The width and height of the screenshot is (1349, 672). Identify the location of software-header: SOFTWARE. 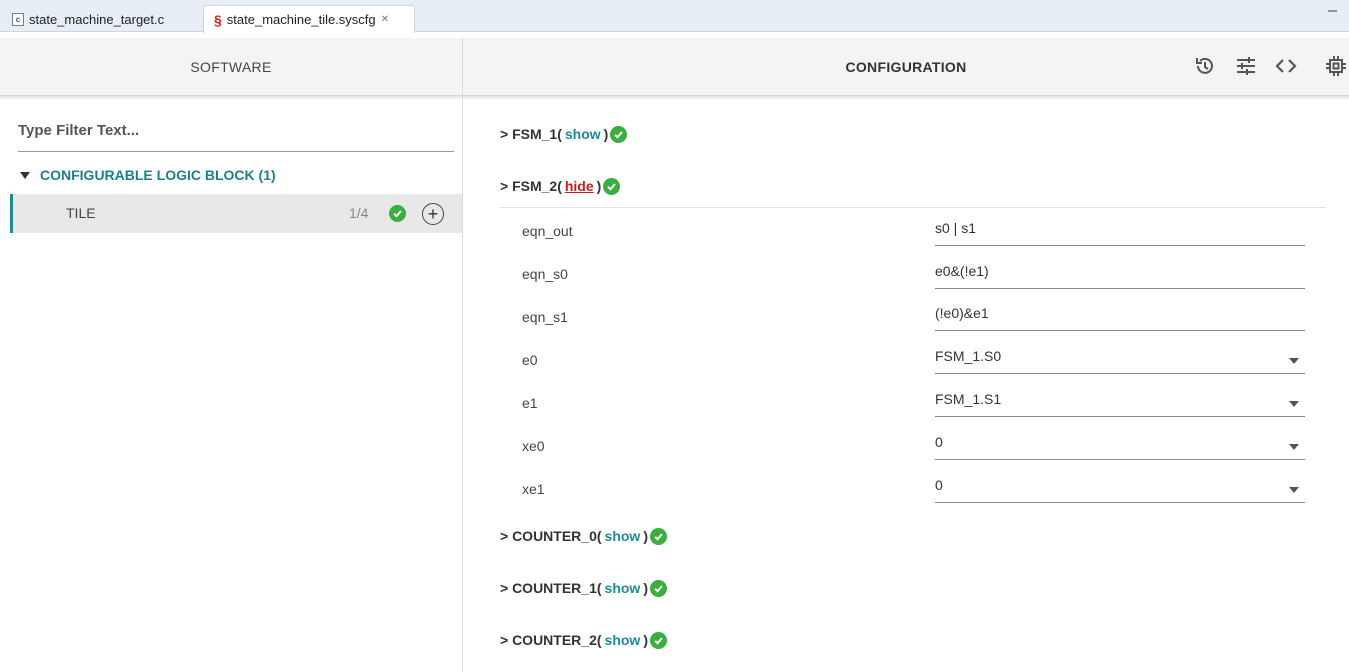
(231, 67).